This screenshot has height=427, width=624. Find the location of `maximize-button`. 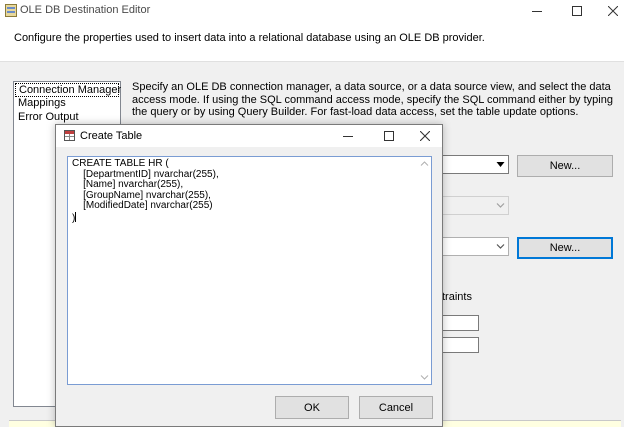

maximize-button is located at coordinates (577, 10).